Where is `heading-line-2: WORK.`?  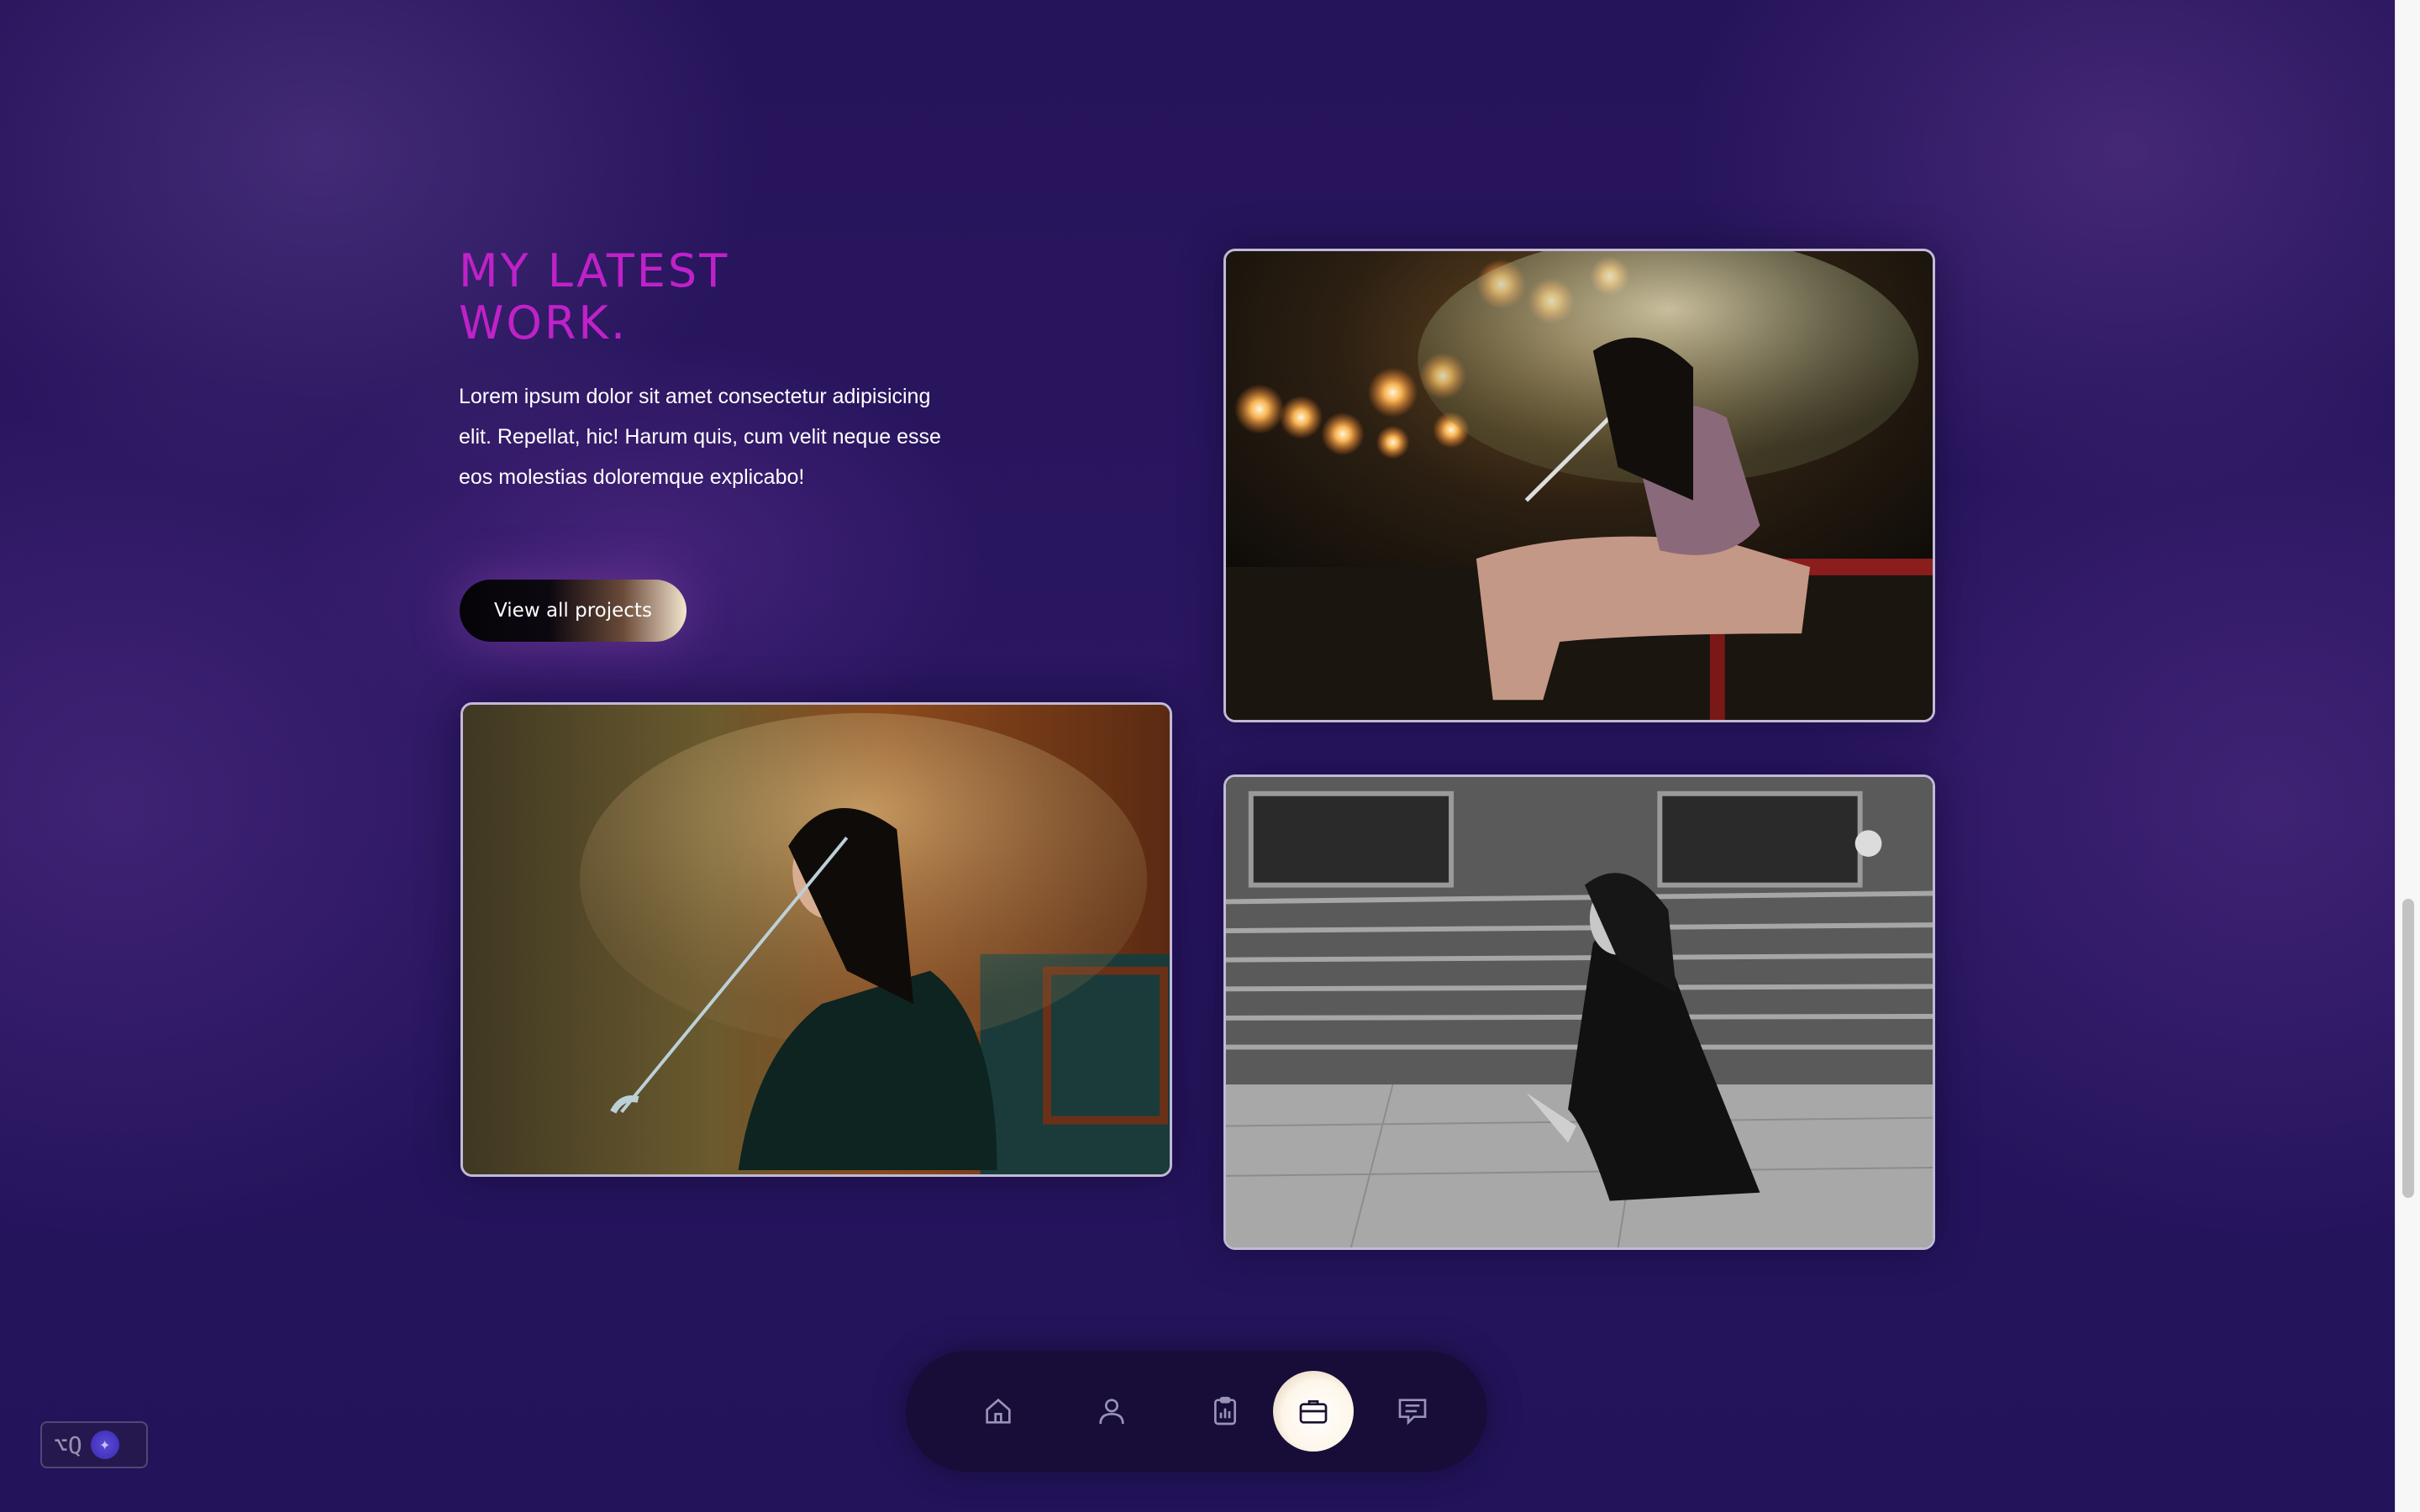
heading-line-2: WORK. is located at coordinates (543, 323).